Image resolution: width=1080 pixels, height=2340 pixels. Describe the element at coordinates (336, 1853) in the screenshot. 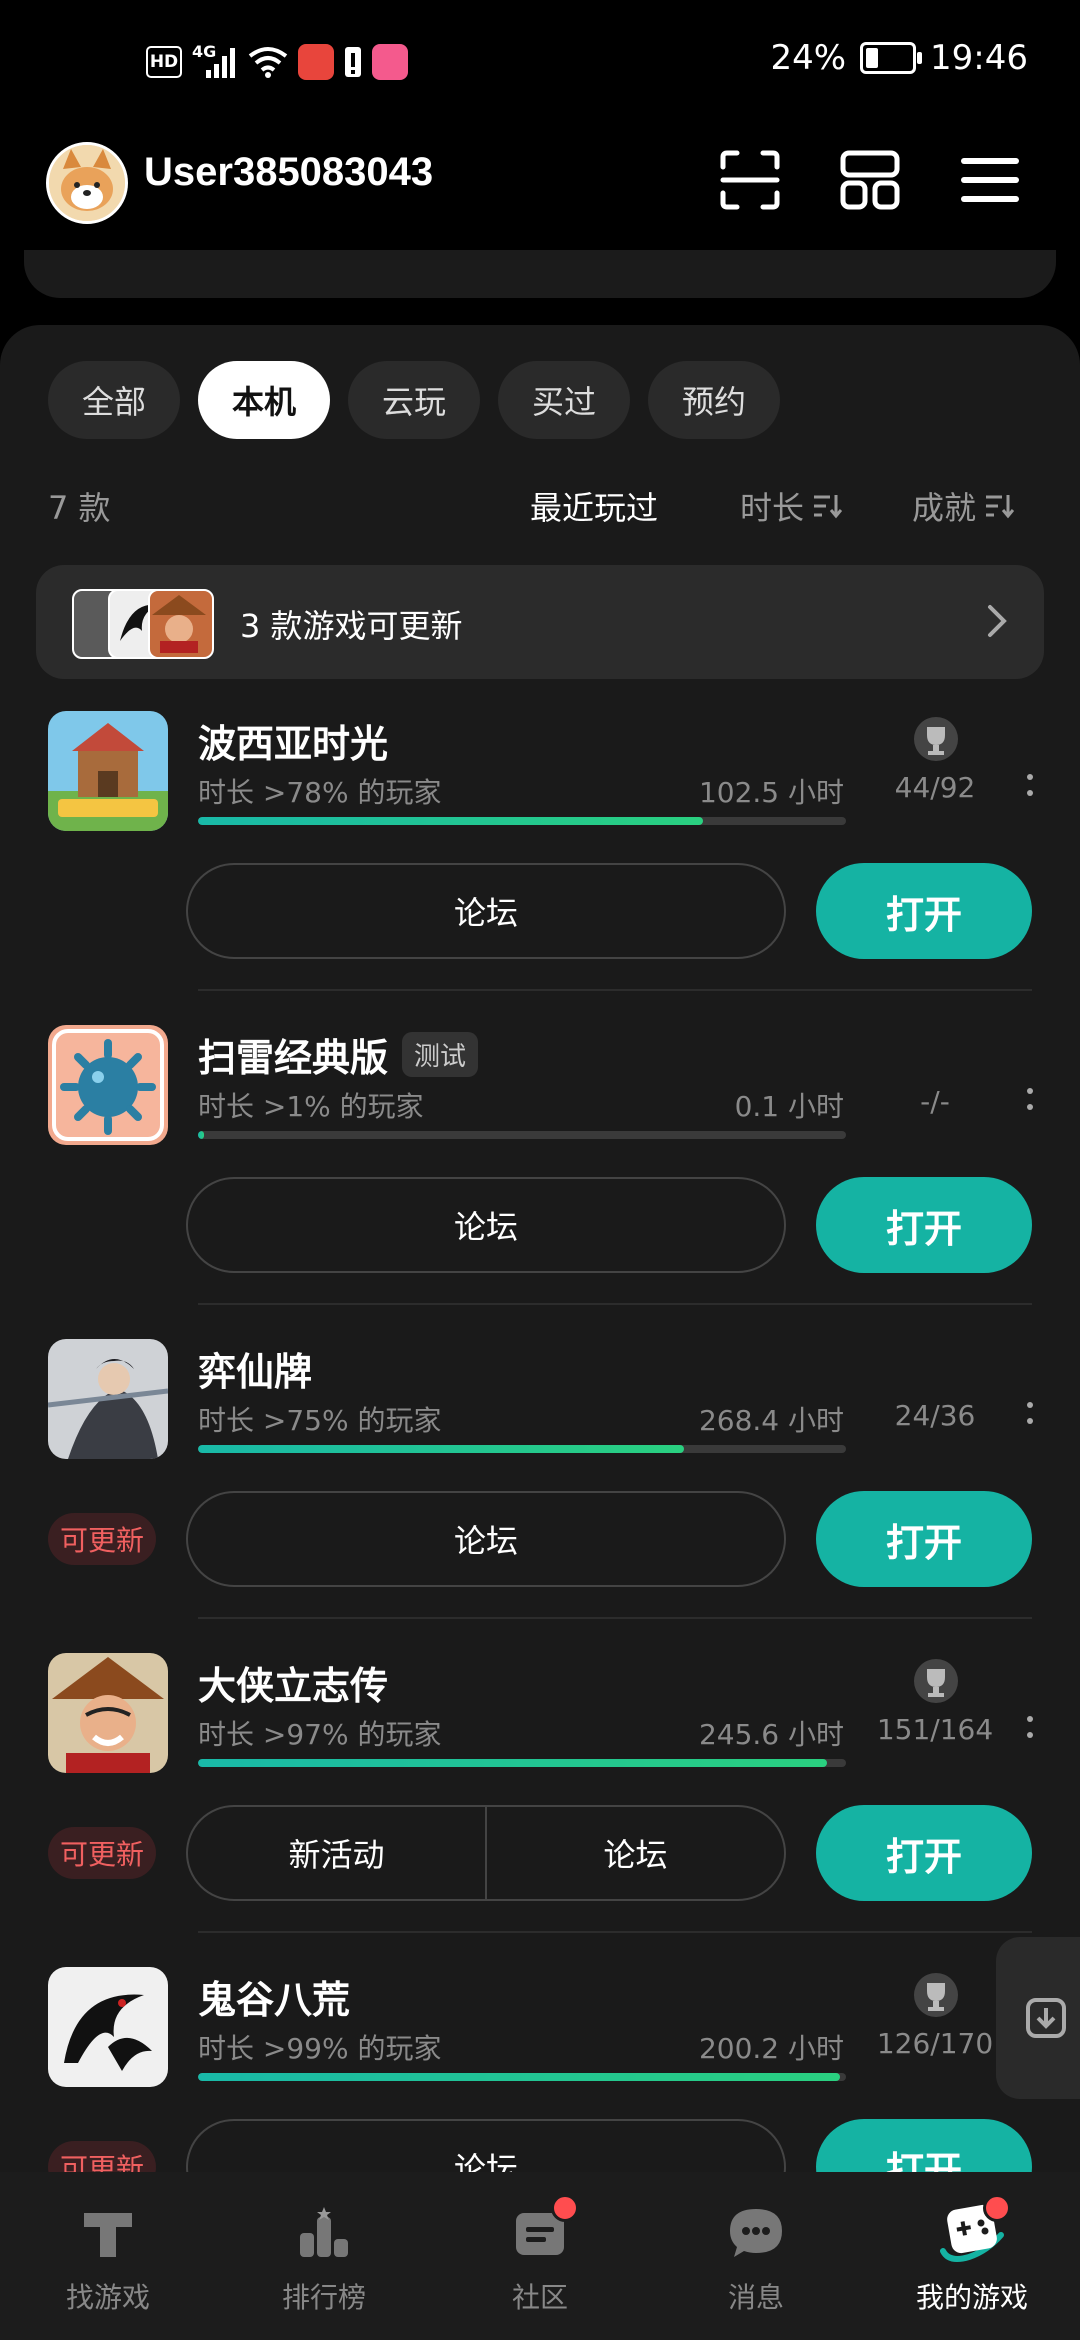

I see `new-activity-button: 新活动` at that location.